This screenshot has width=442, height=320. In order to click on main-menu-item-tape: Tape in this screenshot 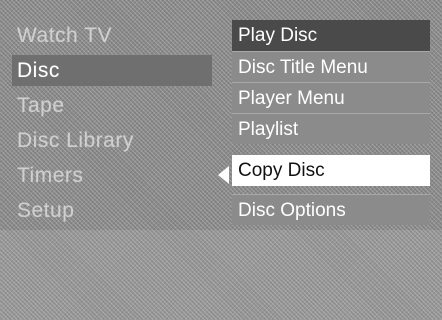, I will do `click(112, 105)`.